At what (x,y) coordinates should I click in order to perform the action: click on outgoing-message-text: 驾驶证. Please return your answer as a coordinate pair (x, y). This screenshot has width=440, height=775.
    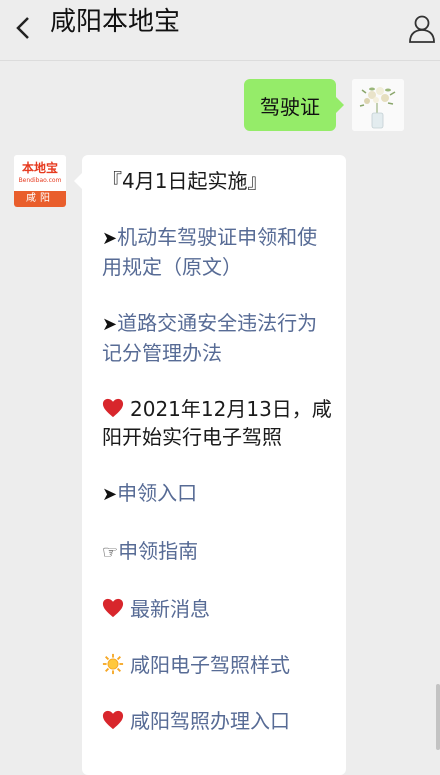
    Looking at the image, I should click on (290, 106).